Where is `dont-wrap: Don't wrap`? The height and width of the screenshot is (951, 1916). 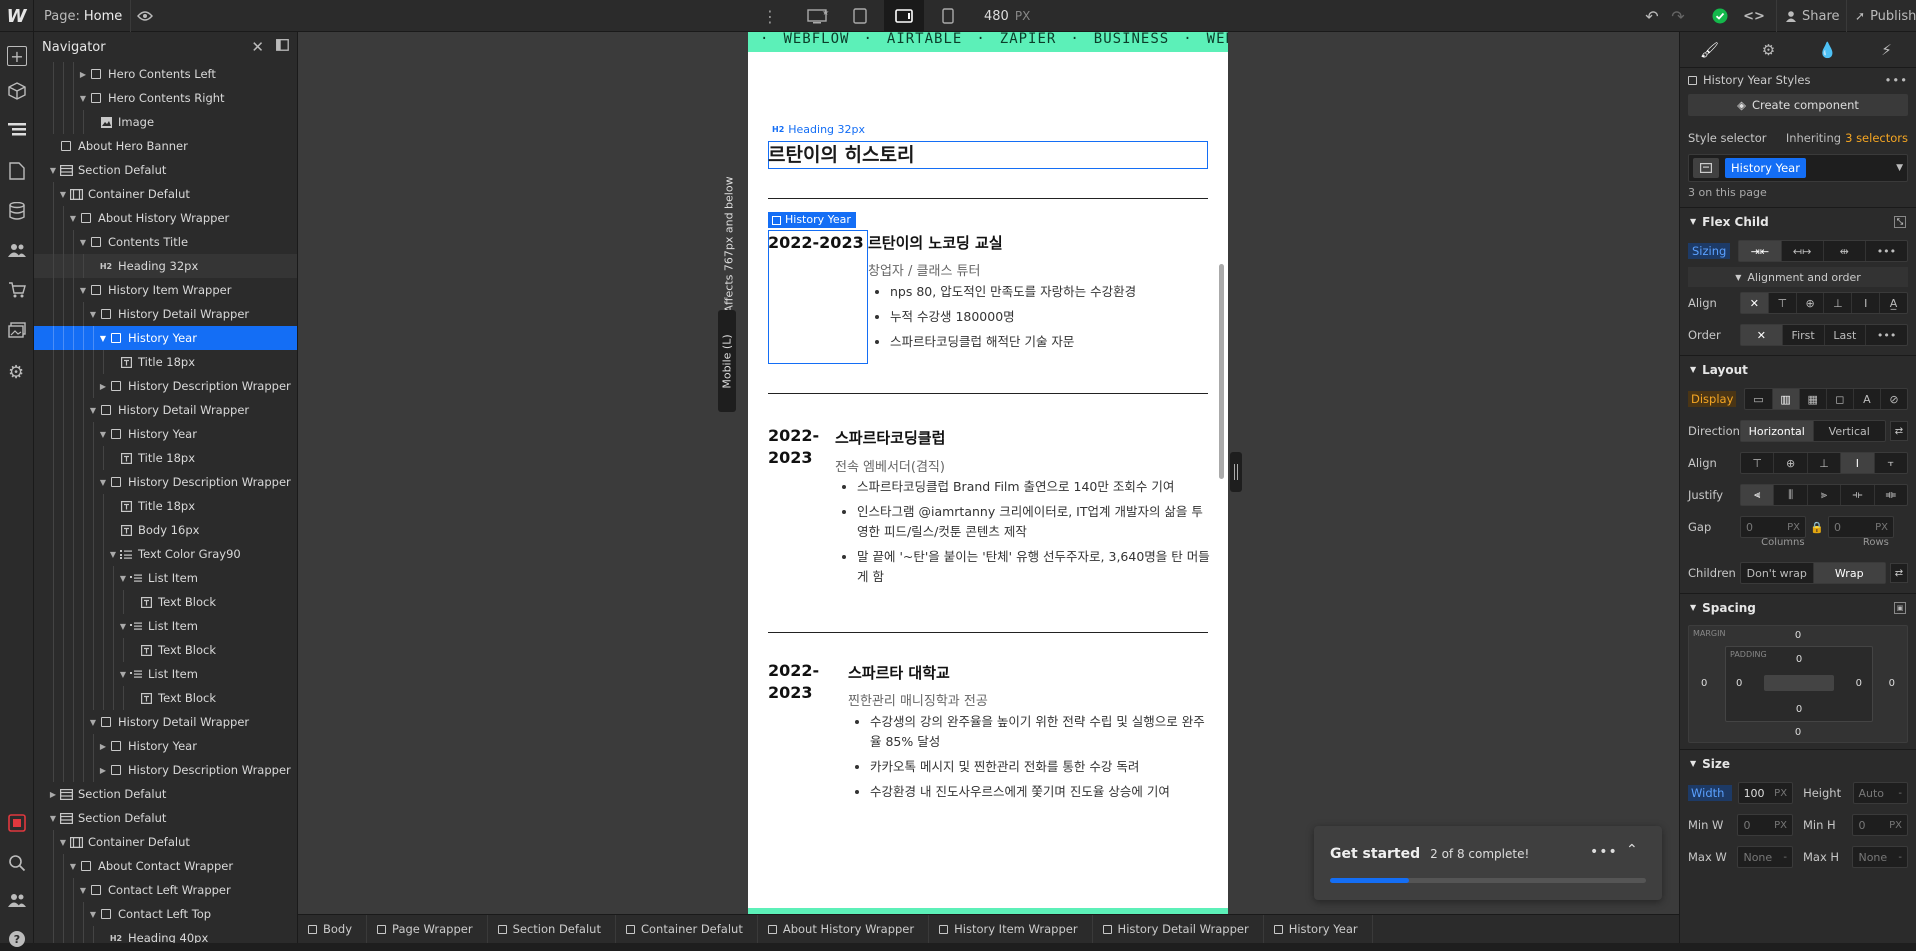
dont-wrap: Don't wrap is located at coordinates (1777, 573).